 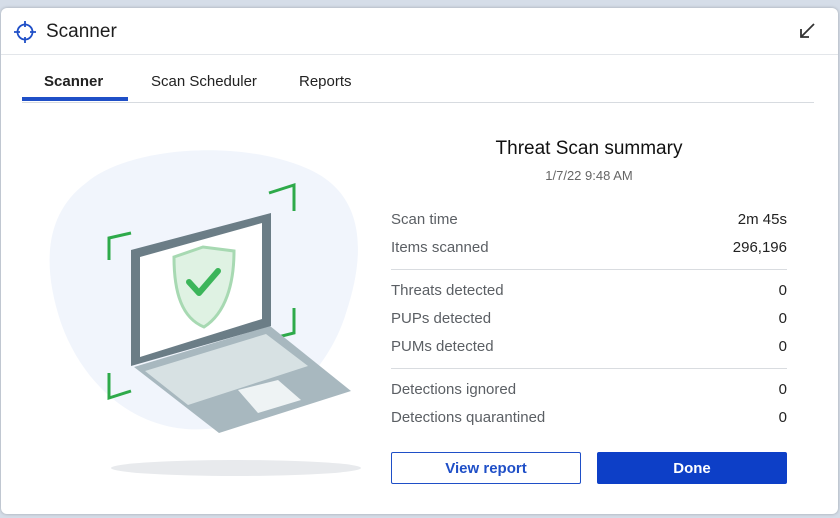 I want to click on restore-down-arrow-icon, so click(x=807, y=31).